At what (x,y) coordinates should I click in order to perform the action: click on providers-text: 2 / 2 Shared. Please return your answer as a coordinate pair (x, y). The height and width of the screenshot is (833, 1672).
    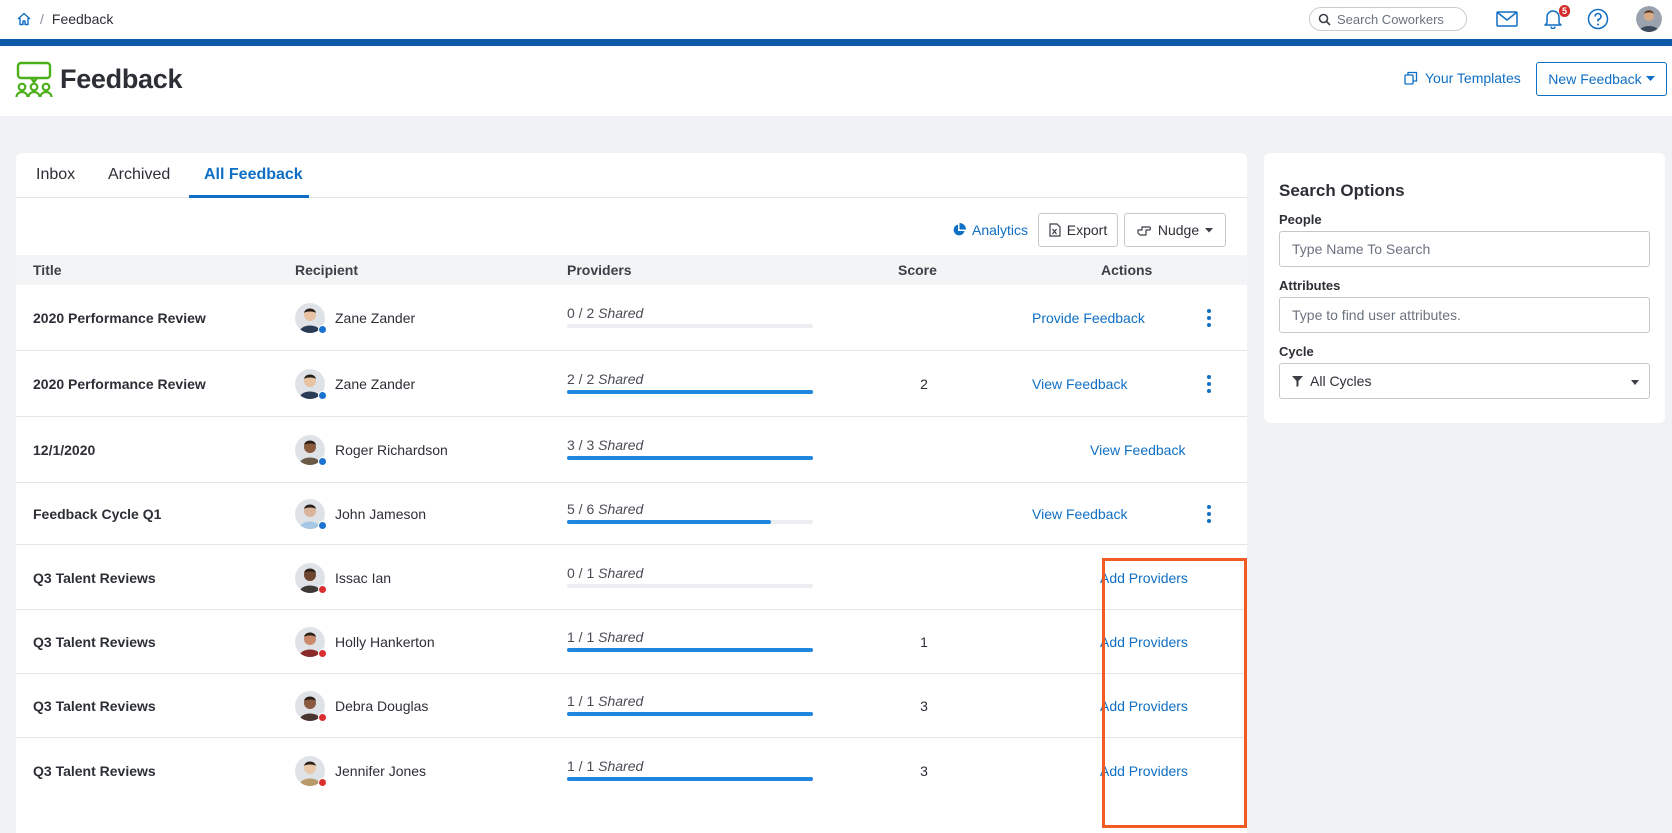
    Looking at the image, I should click on (690, 379).